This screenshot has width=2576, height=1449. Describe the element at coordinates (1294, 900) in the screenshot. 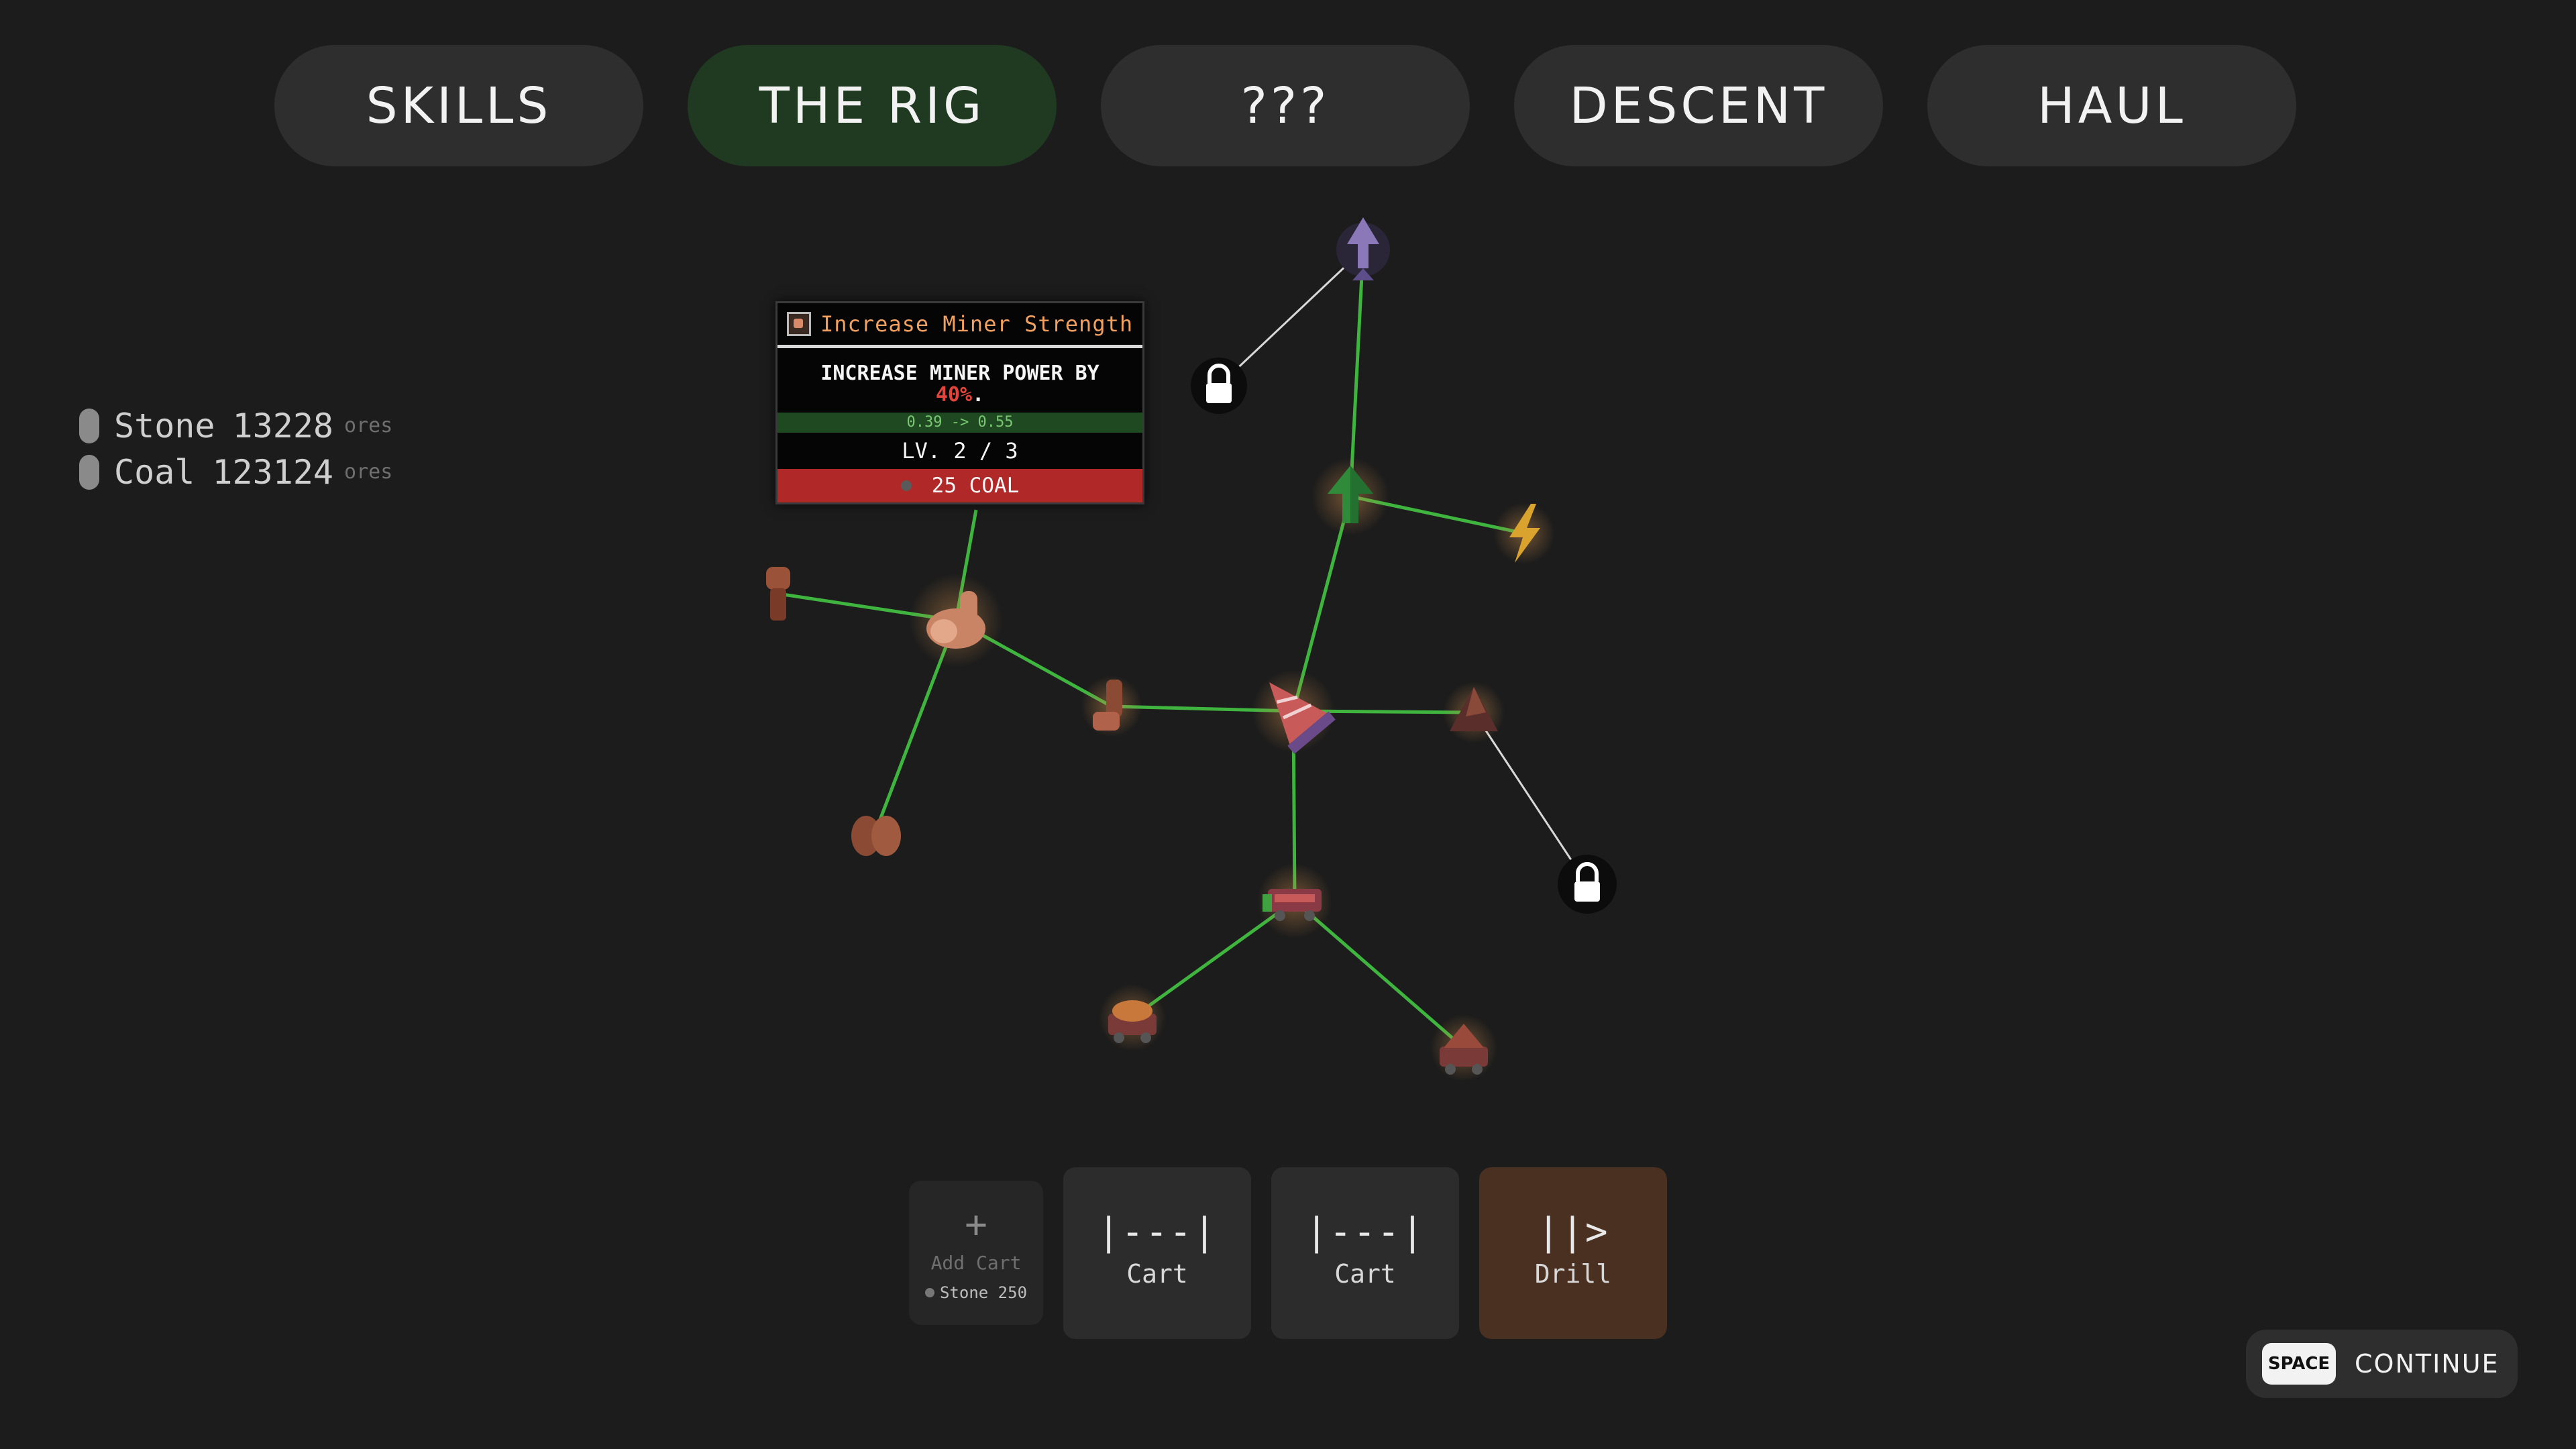

I see `cart-engine-icon` at that location.